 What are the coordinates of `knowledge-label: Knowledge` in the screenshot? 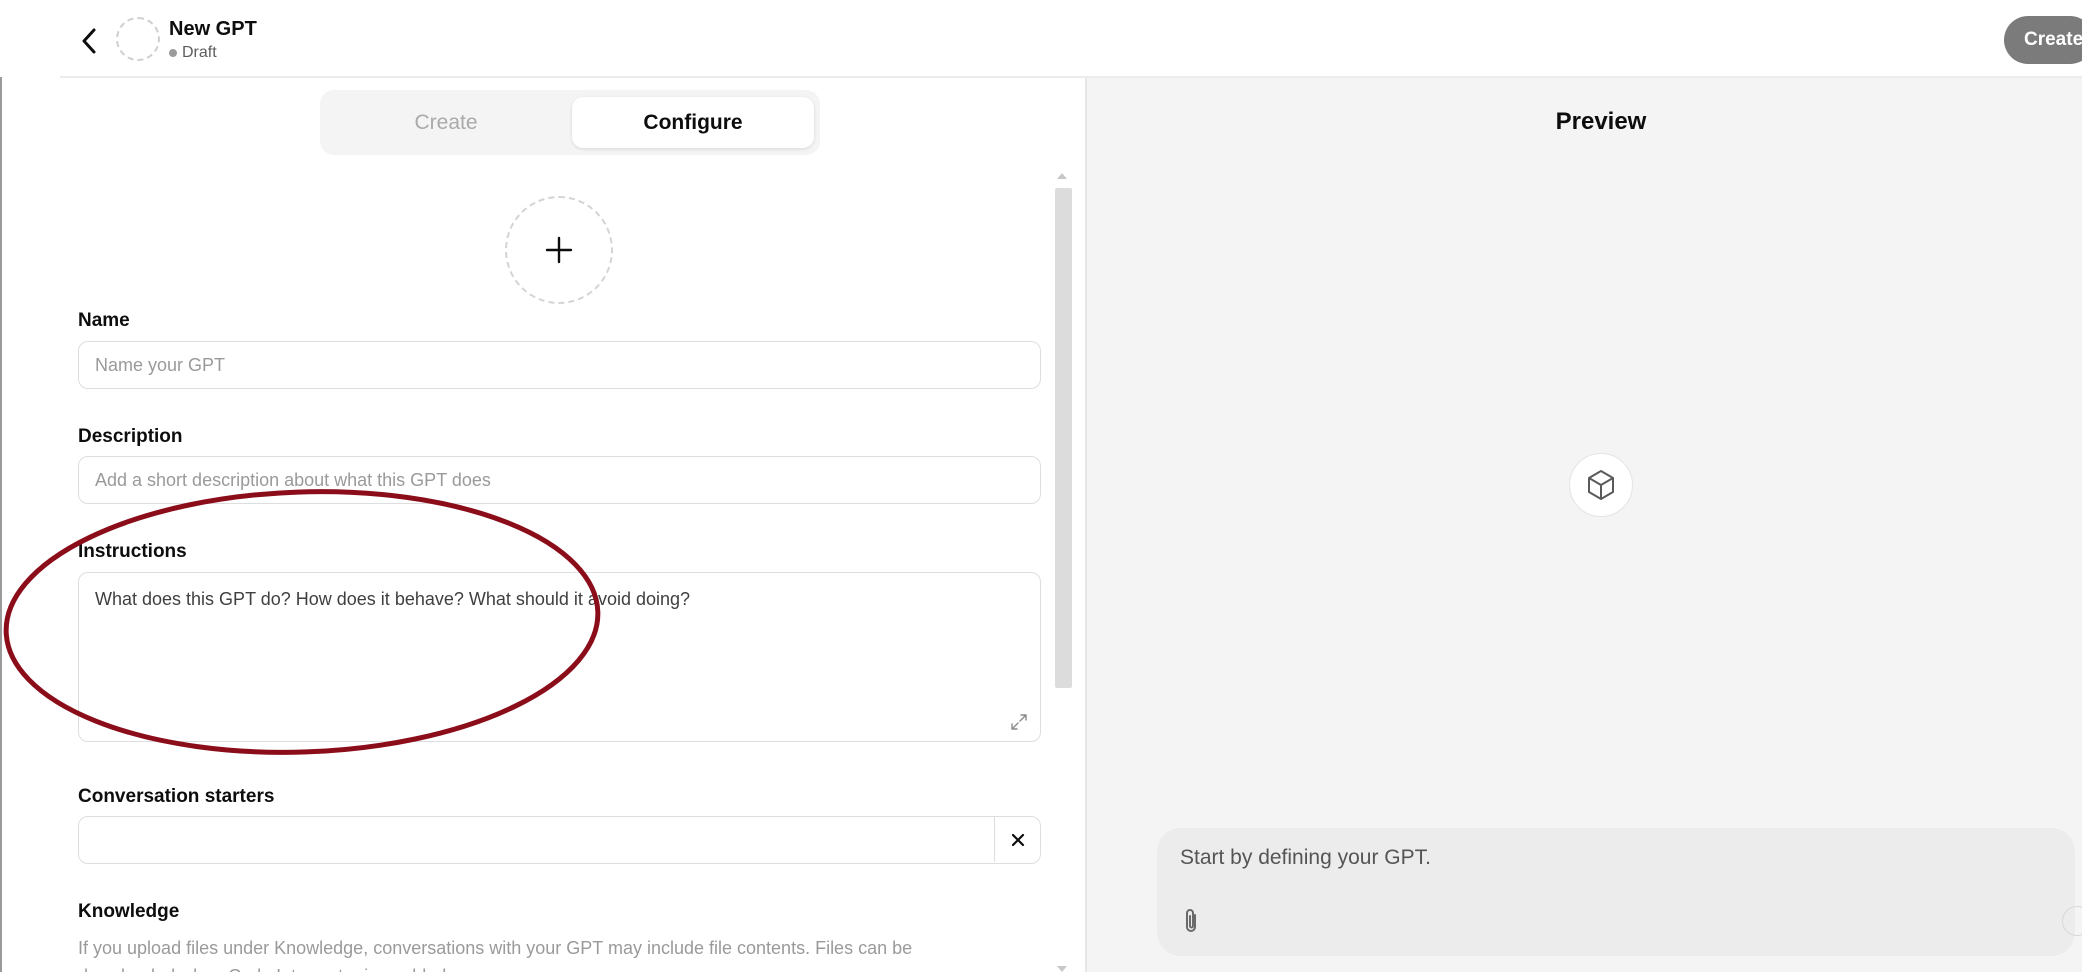 It's located at (129, 911).